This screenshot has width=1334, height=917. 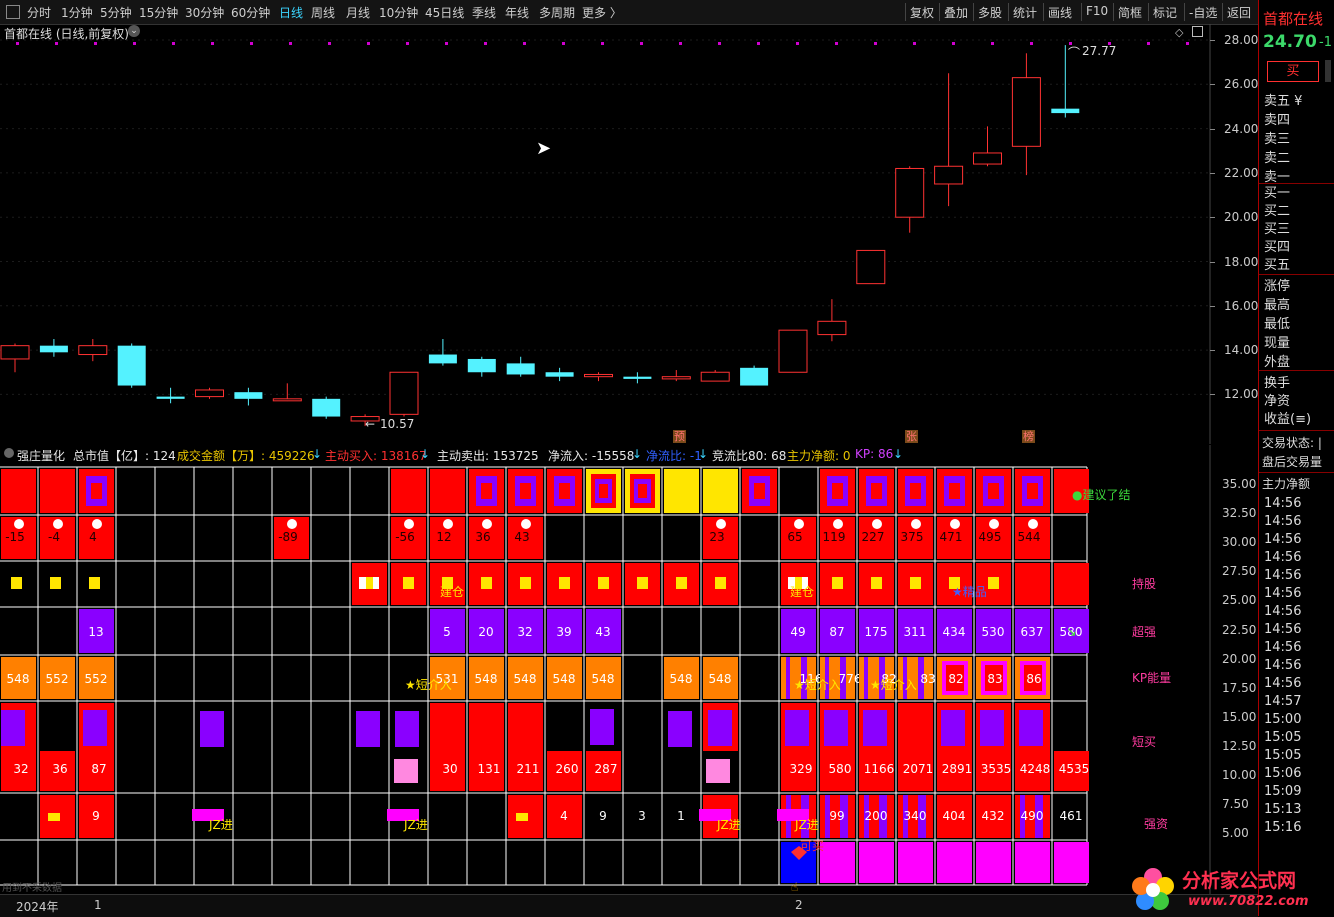 I want to click on toolbar-btn-2: 多股, so click(x=990, y=12).